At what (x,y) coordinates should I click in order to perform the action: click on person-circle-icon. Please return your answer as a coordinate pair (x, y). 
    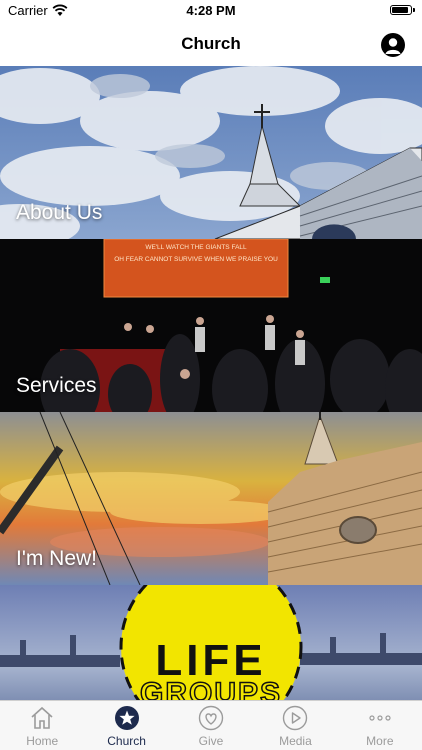
    Looking at the image, I should click on (393, 46).